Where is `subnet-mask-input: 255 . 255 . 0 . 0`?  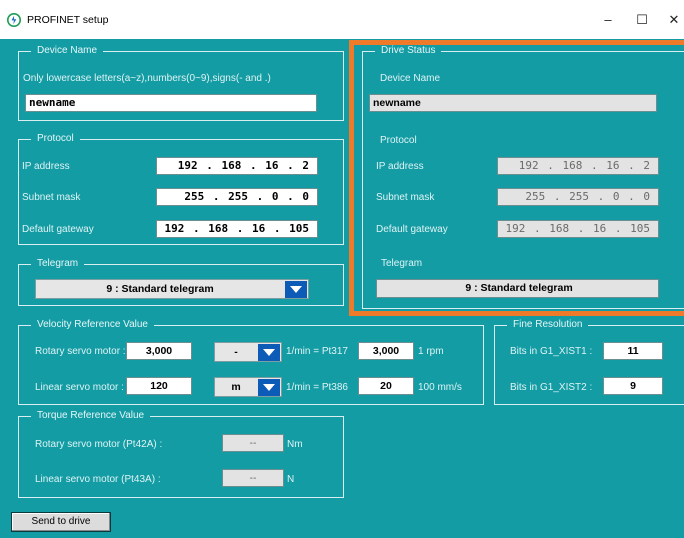
subnet-mask-input: 255 . 255 . 0 . 0 is located at coordinates (237, 197).